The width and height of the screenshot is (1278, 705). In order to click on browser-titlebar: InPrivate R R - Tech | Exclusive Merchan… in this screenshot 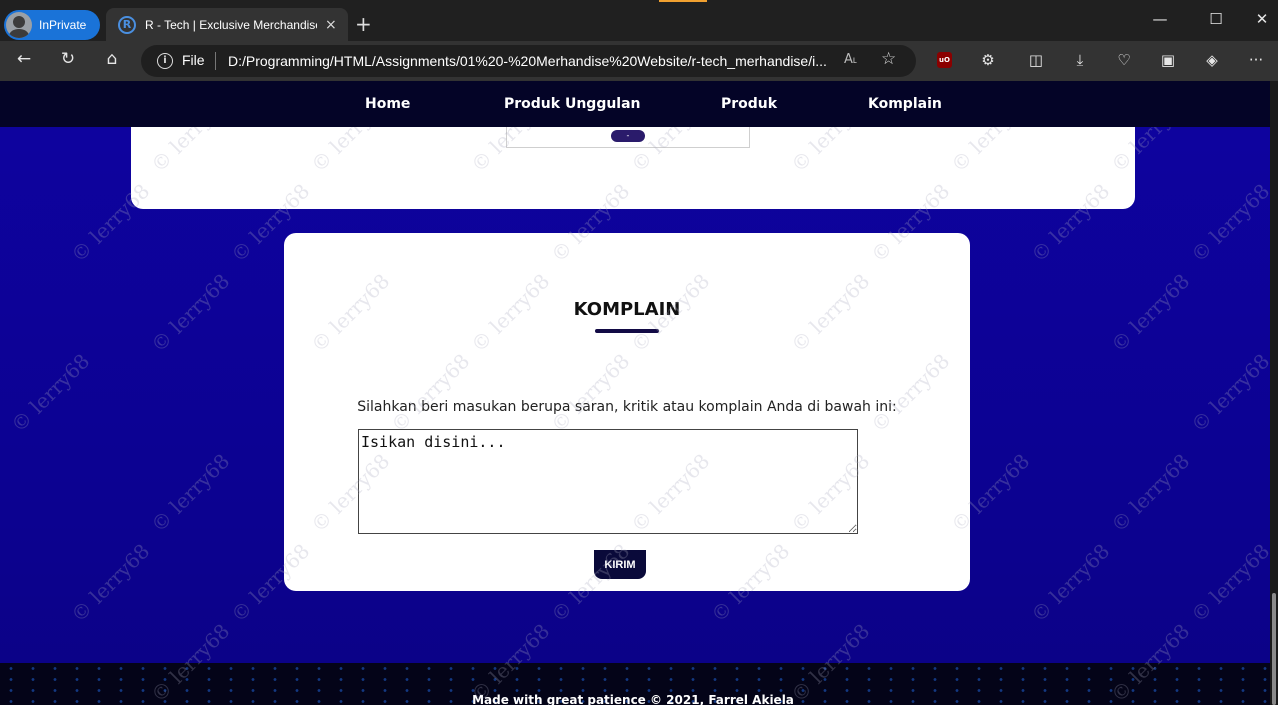, I will do `click(639, 20)`.